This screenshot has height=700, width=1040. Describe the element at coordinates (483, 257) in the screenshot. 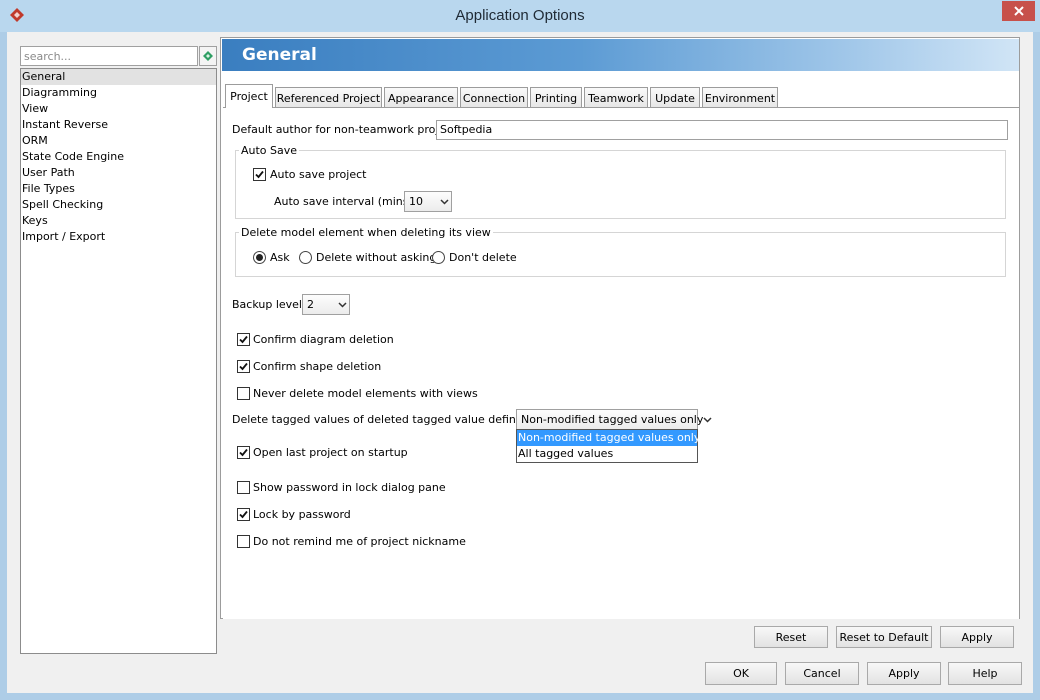

I see `dont-delete-label: Don't delete` at that location.